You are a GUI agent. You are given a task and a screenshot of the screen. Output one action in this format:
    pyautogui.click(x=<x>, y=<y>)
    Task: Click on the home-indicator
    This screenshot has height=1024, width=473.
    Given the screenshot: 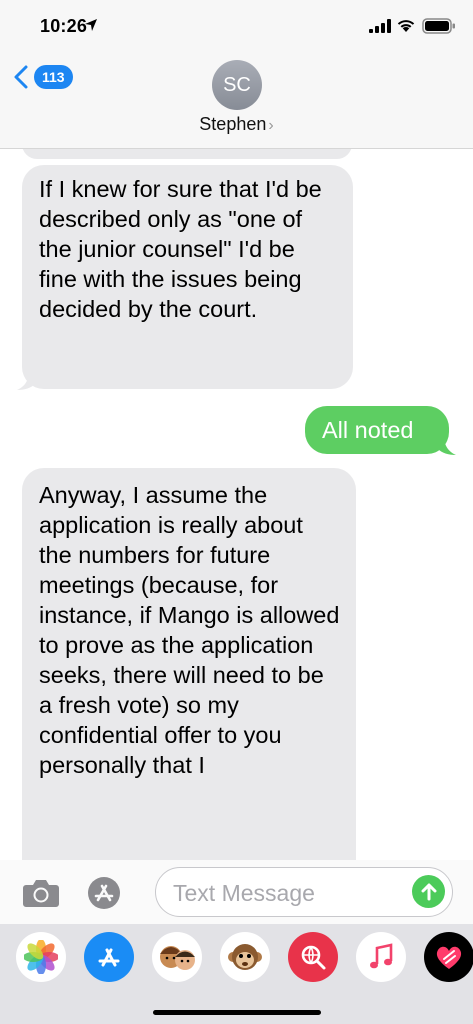 What is the action you would take?
    pyautogui.click(x=237, y=1012)
    